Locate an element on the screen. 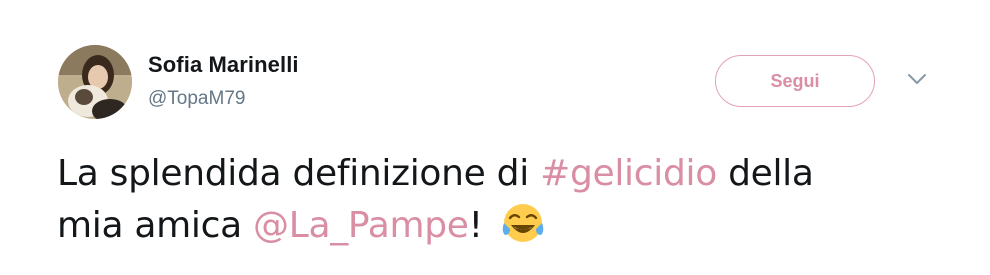  author-name: Sofia Marinelli is located at coordinates (223, 65).